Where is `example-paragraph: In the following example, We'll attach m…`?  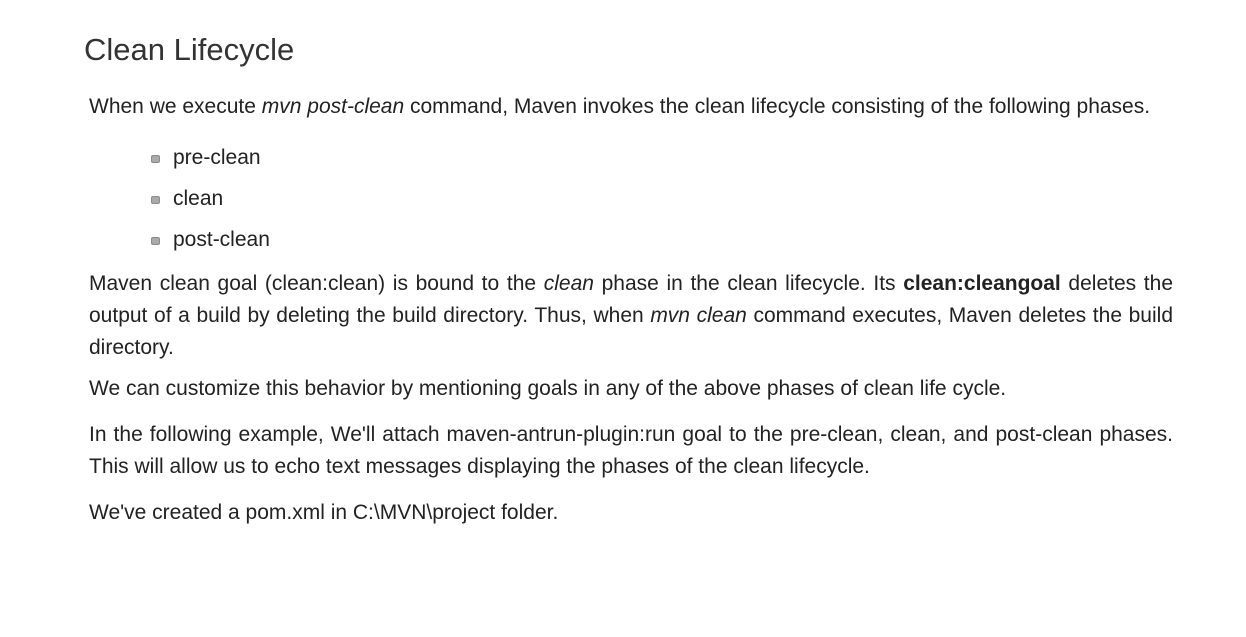 example-paragraph: In the following example, We'll attach m… is located at coordinates (631, 450).